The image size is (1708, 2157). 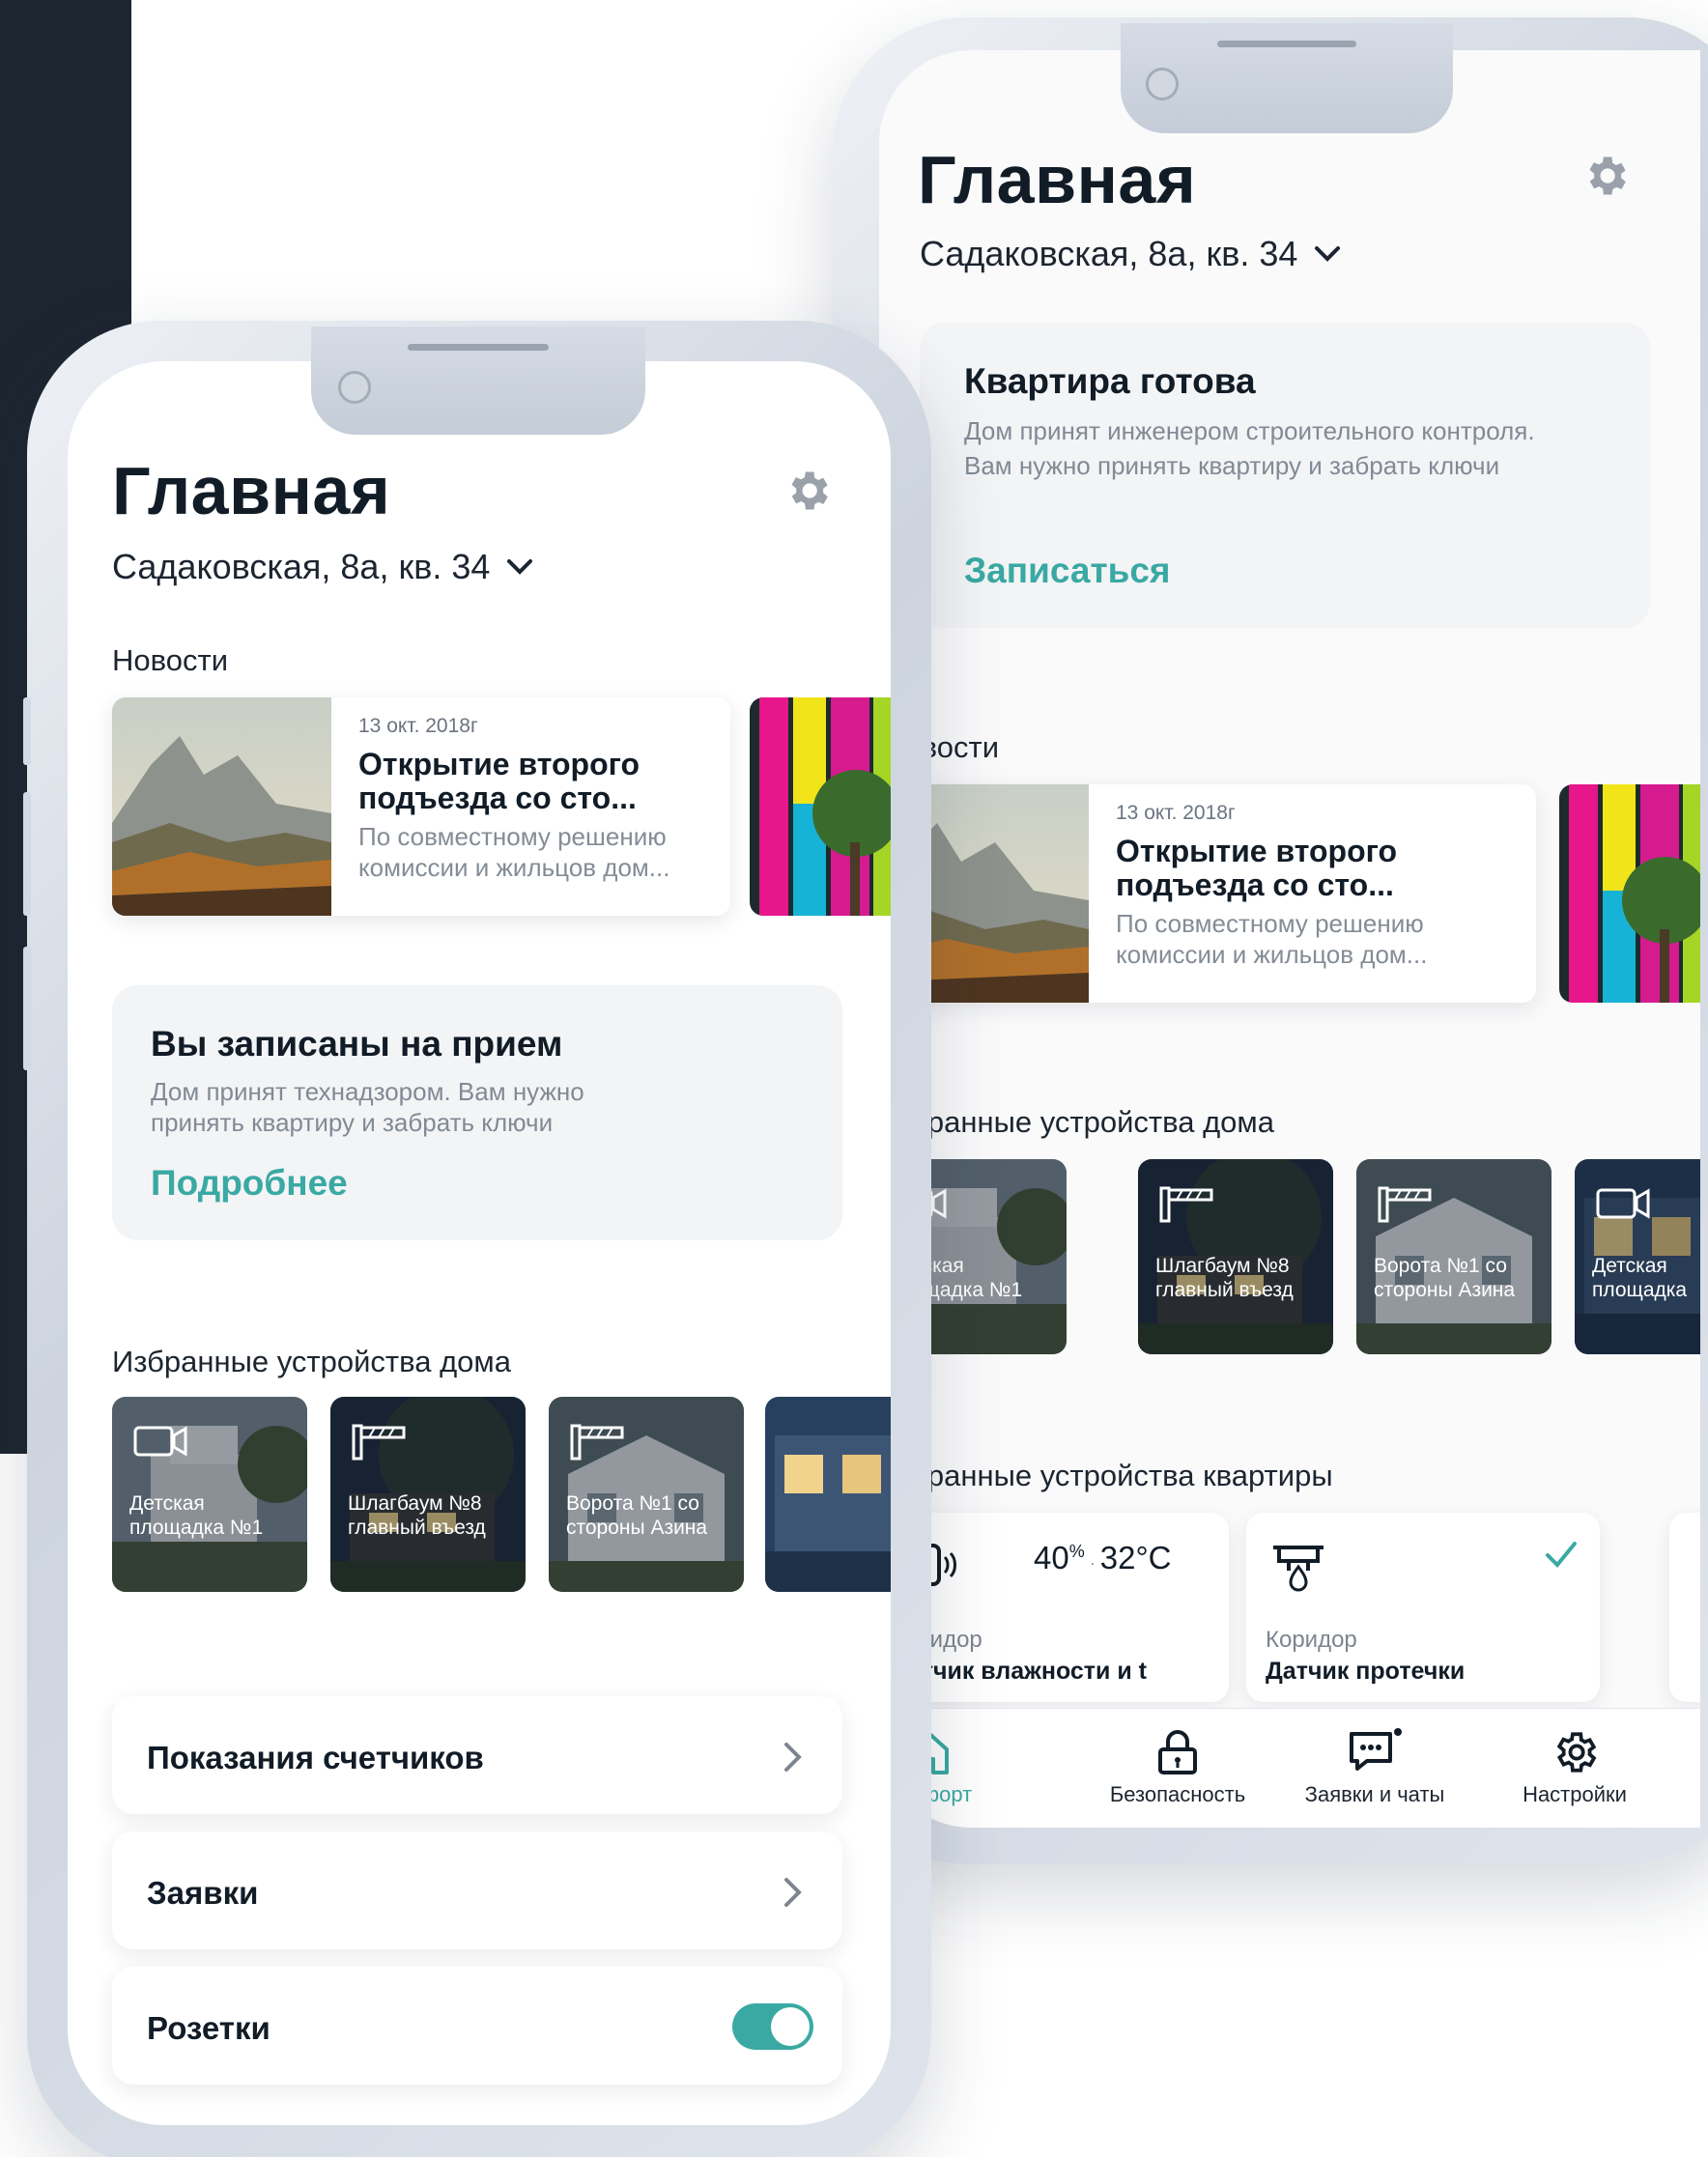 I want to click on leak-sensor-card: Коридор Датчик протечки, so click(x=1423, y=1607).